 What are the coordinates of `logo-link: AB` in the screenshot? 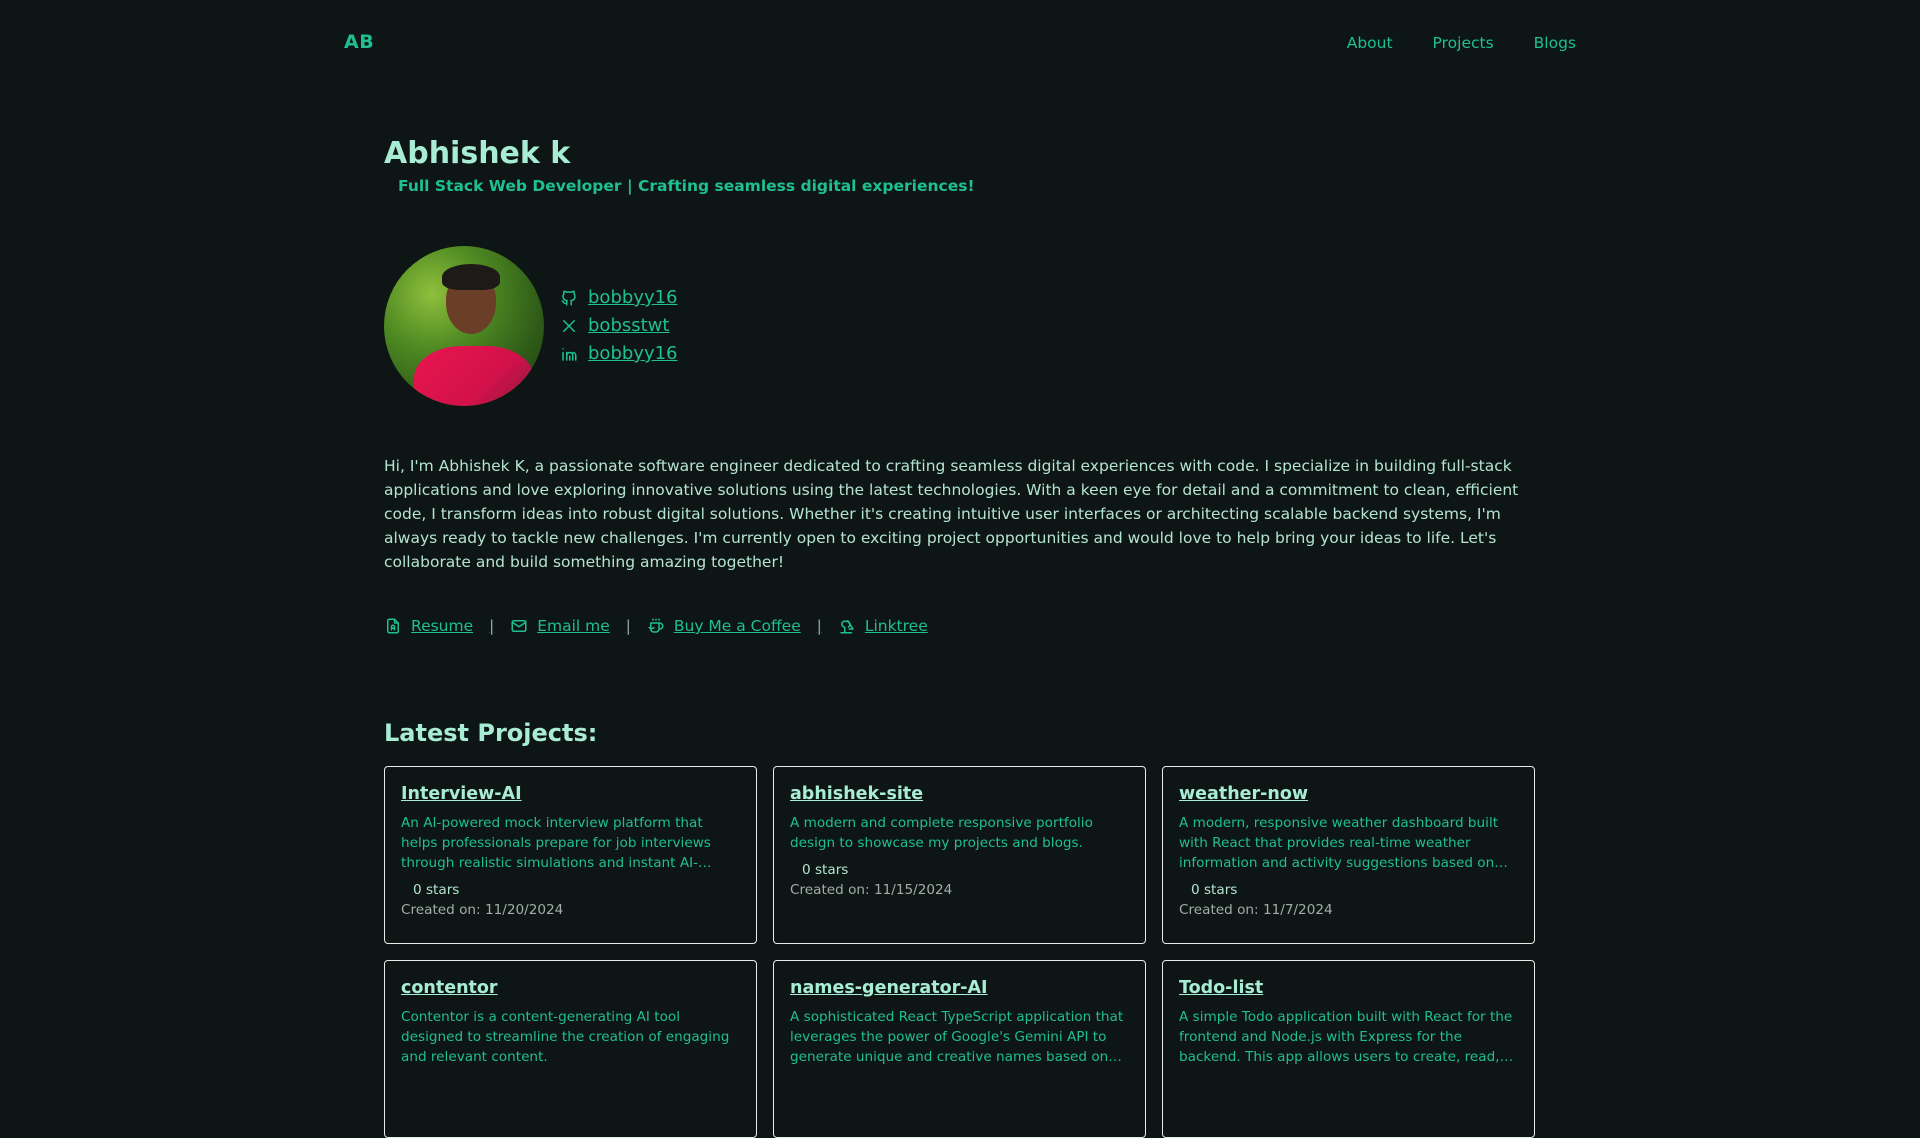 It's located at (359, 42).